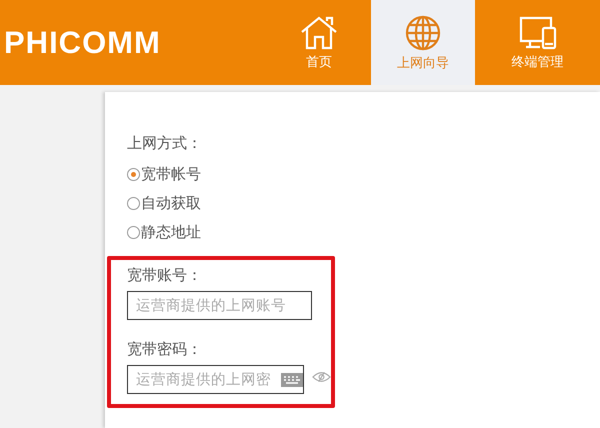 This screenshot has width=600, height=428. What do you see at coordinates (164, 143) in the screenshot?
I see `field-label: 上网方式：` at bounding box center [164, 143].